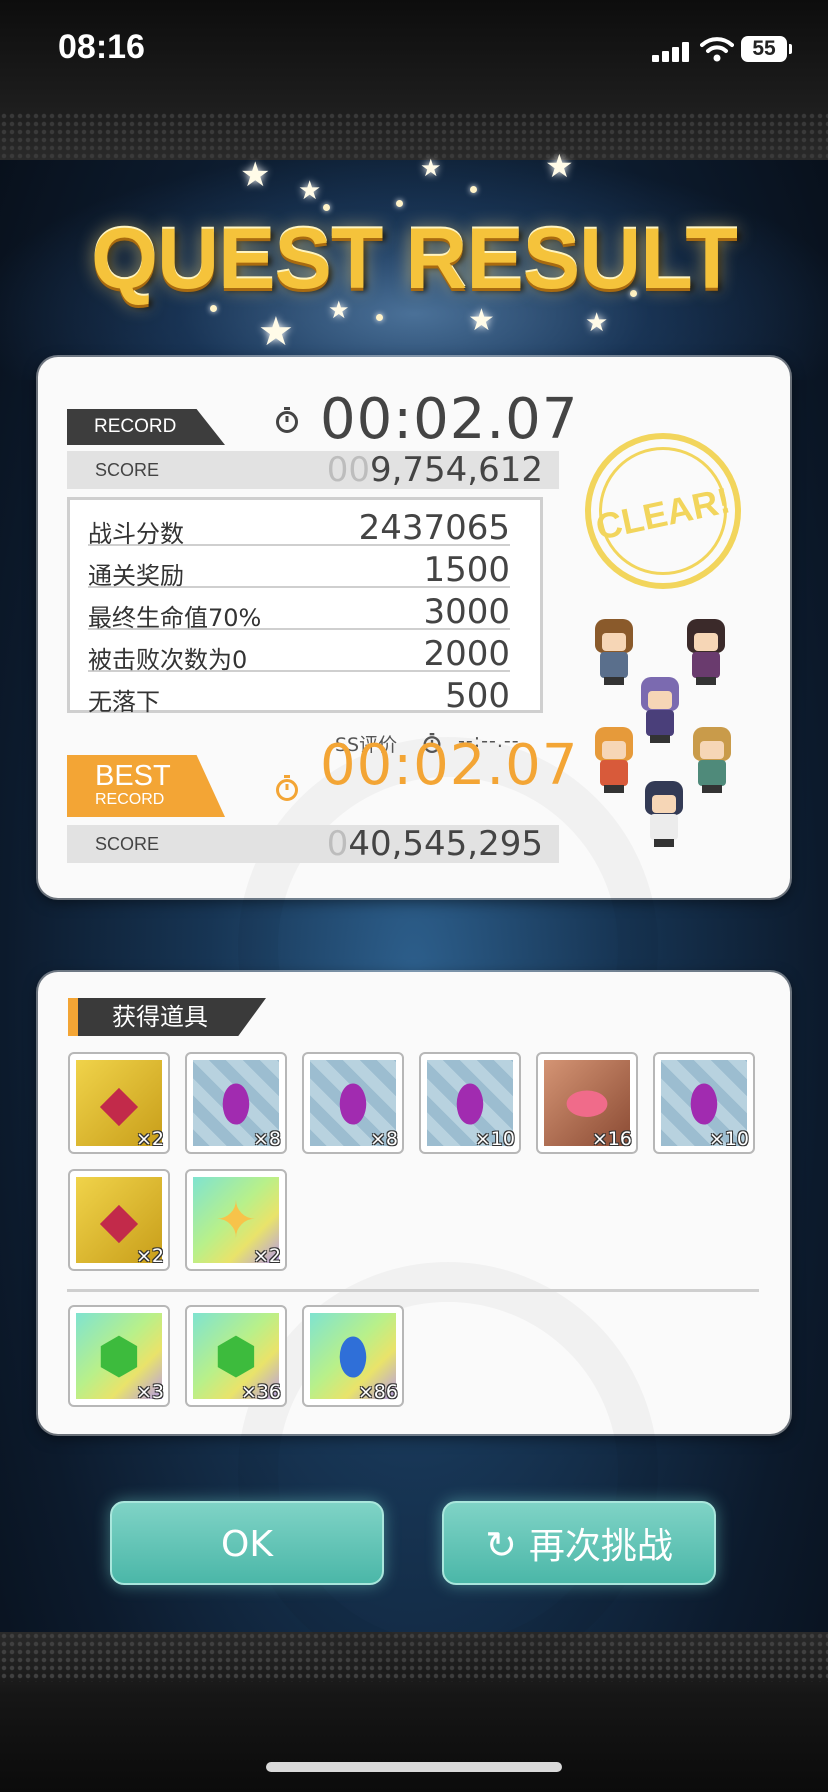  I want to click on wifi-icon, so click(717, 49).